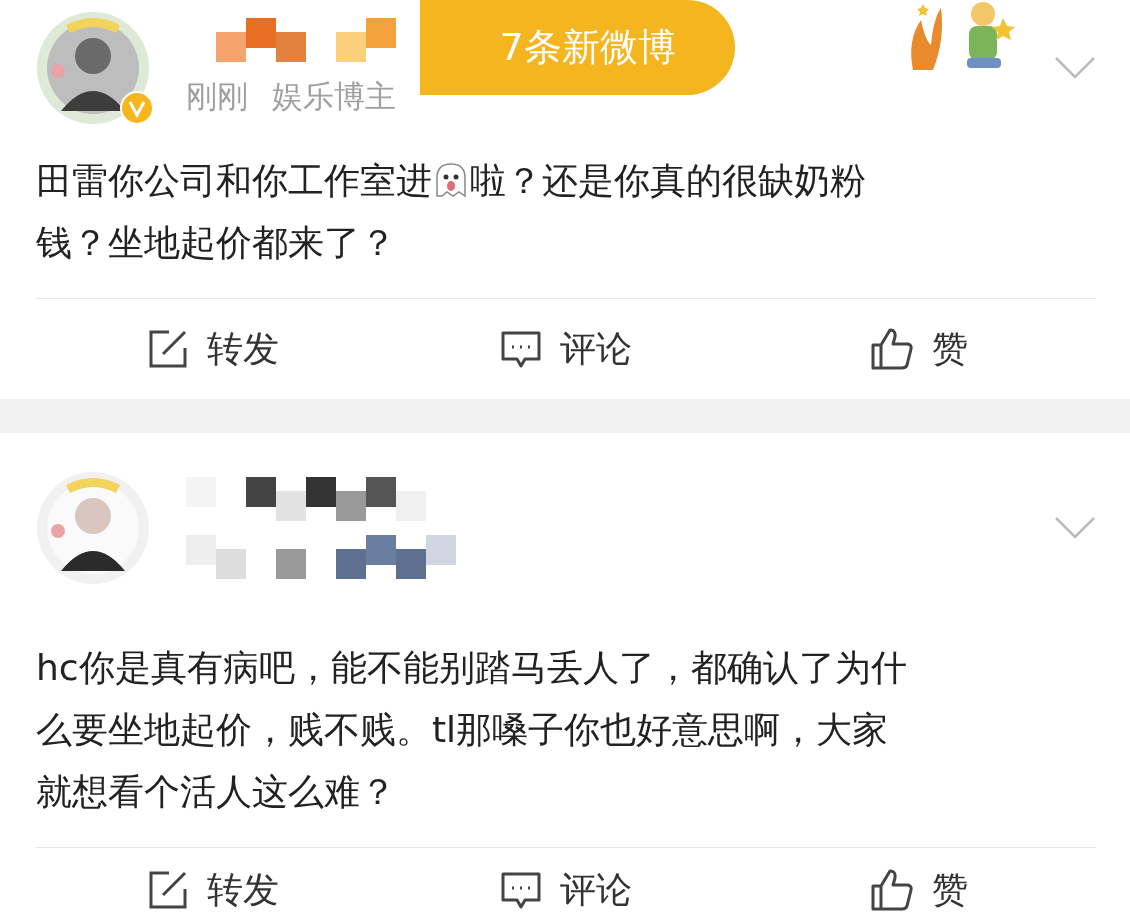 Image resolution: width=1130 pixels, height=916 pixels. Describe the element at coordinates (216, 792) in the screenshot. I see `post-text: 就想看个活人这么难？` at that location.